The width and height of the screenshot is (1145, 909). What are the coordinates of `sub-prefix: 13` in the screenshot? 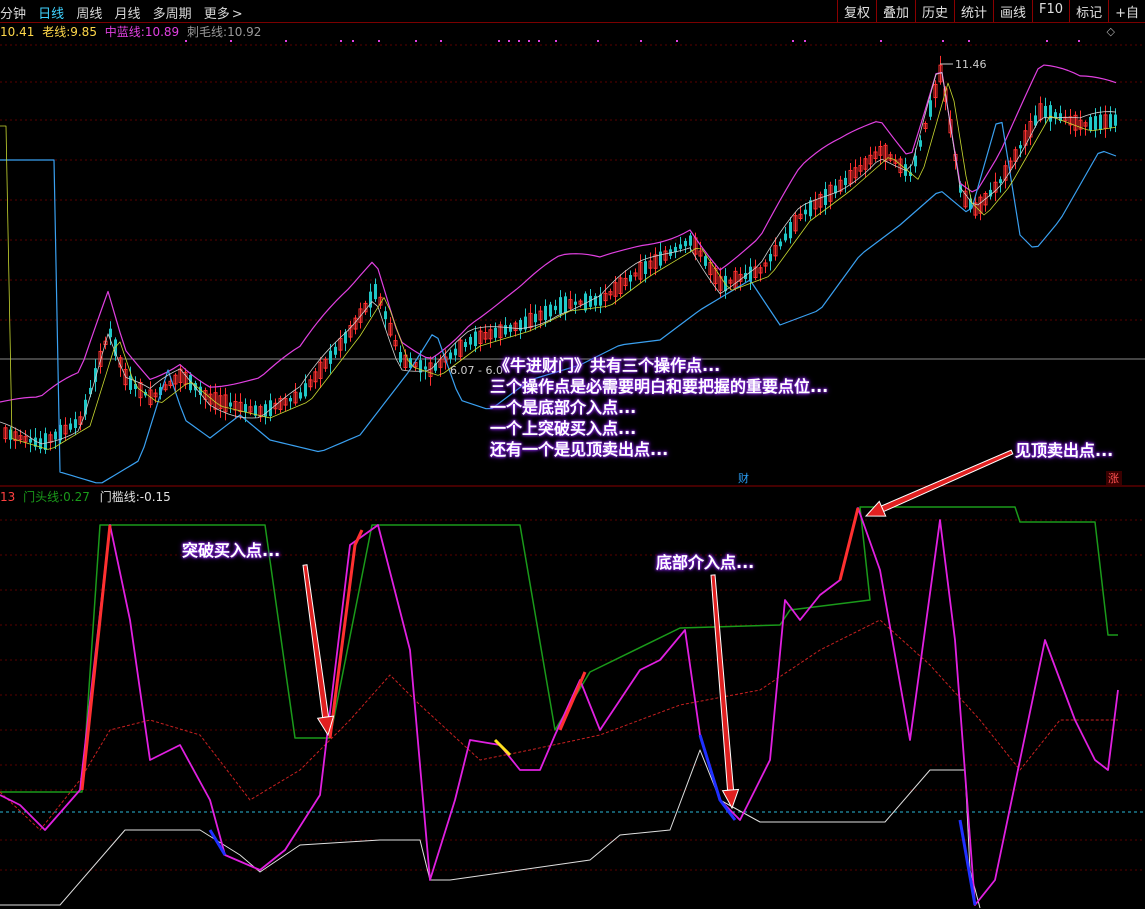 It's located at (8, 497).